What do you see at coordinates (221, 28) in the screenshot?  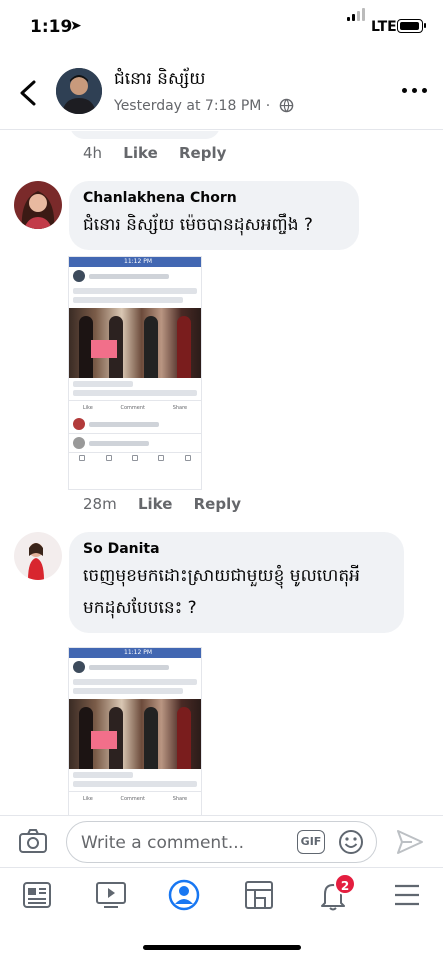 I see `status-bar: 1:19 ➤ LTE` at bounding box center [221, 28].